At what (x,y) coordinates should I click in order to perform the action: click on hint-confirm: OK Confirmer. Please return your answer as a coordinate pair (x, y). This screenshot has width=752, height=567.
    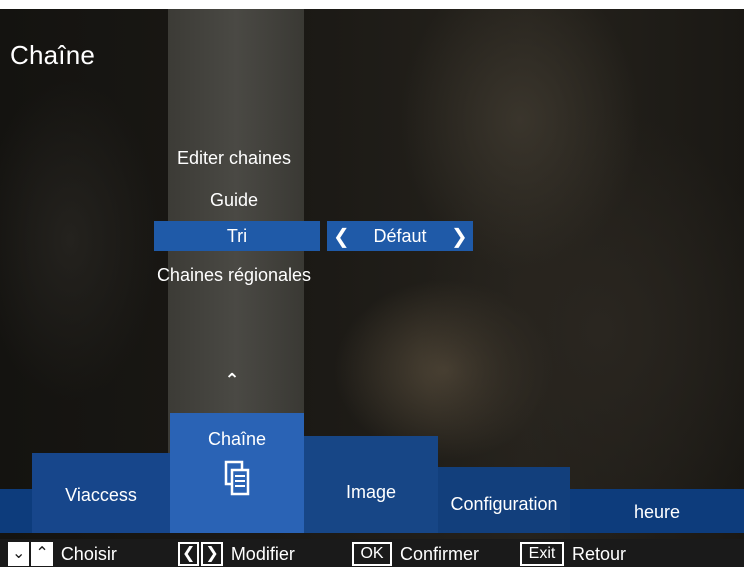
    Looking at the image, I should click on (415, 554).